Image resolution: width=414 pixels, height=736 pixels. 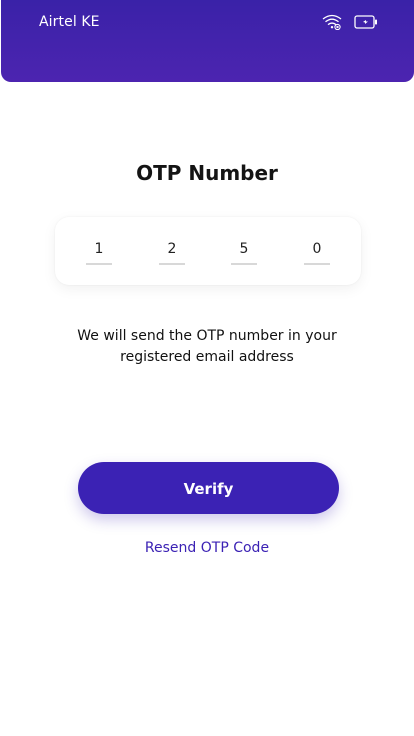 I want to click on verify-button: Verify, so click(x=208, y=488).